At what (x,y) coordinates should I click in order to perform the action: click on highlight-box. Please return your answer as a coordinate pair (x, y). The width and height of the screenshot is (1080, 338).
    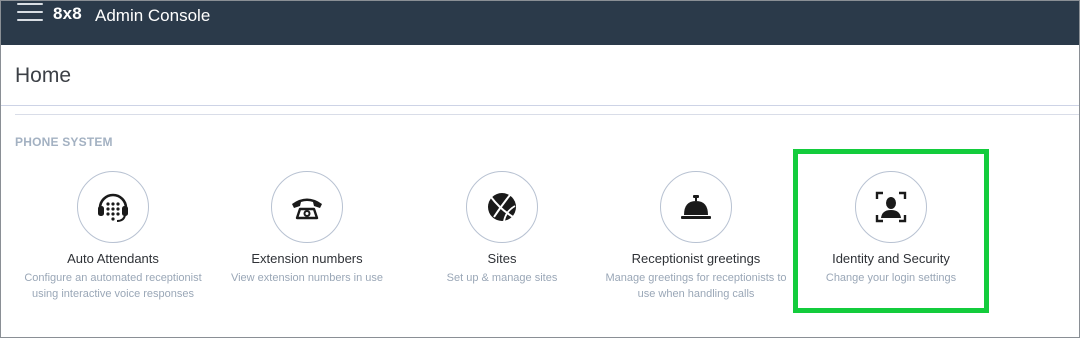
    Looking at the image, I should click on (891, 231).